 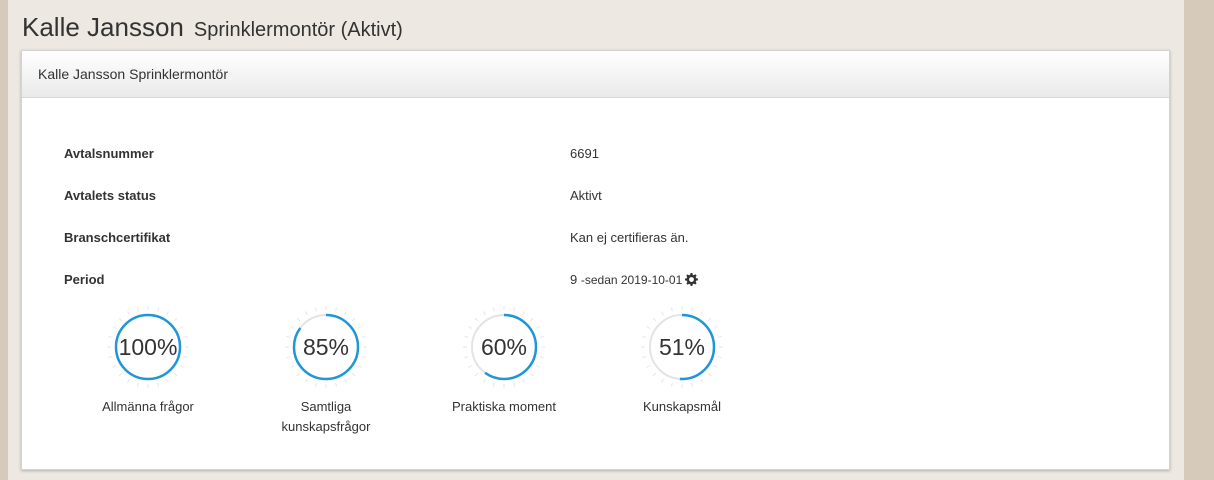 I want to click on gauge: 85% Samtliga kunskapsfrågor, so click(x=326, y=368).